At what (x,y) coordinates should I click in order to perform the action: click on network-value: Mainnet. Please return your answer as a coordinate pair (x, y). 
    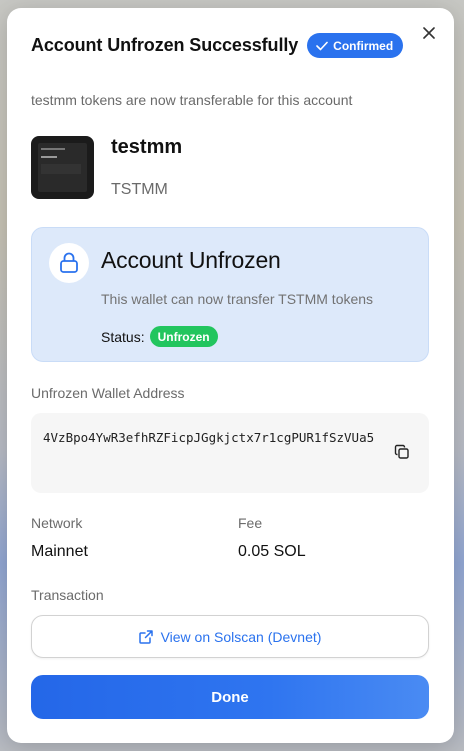
    Looking at the image, I should click on (59, 551).